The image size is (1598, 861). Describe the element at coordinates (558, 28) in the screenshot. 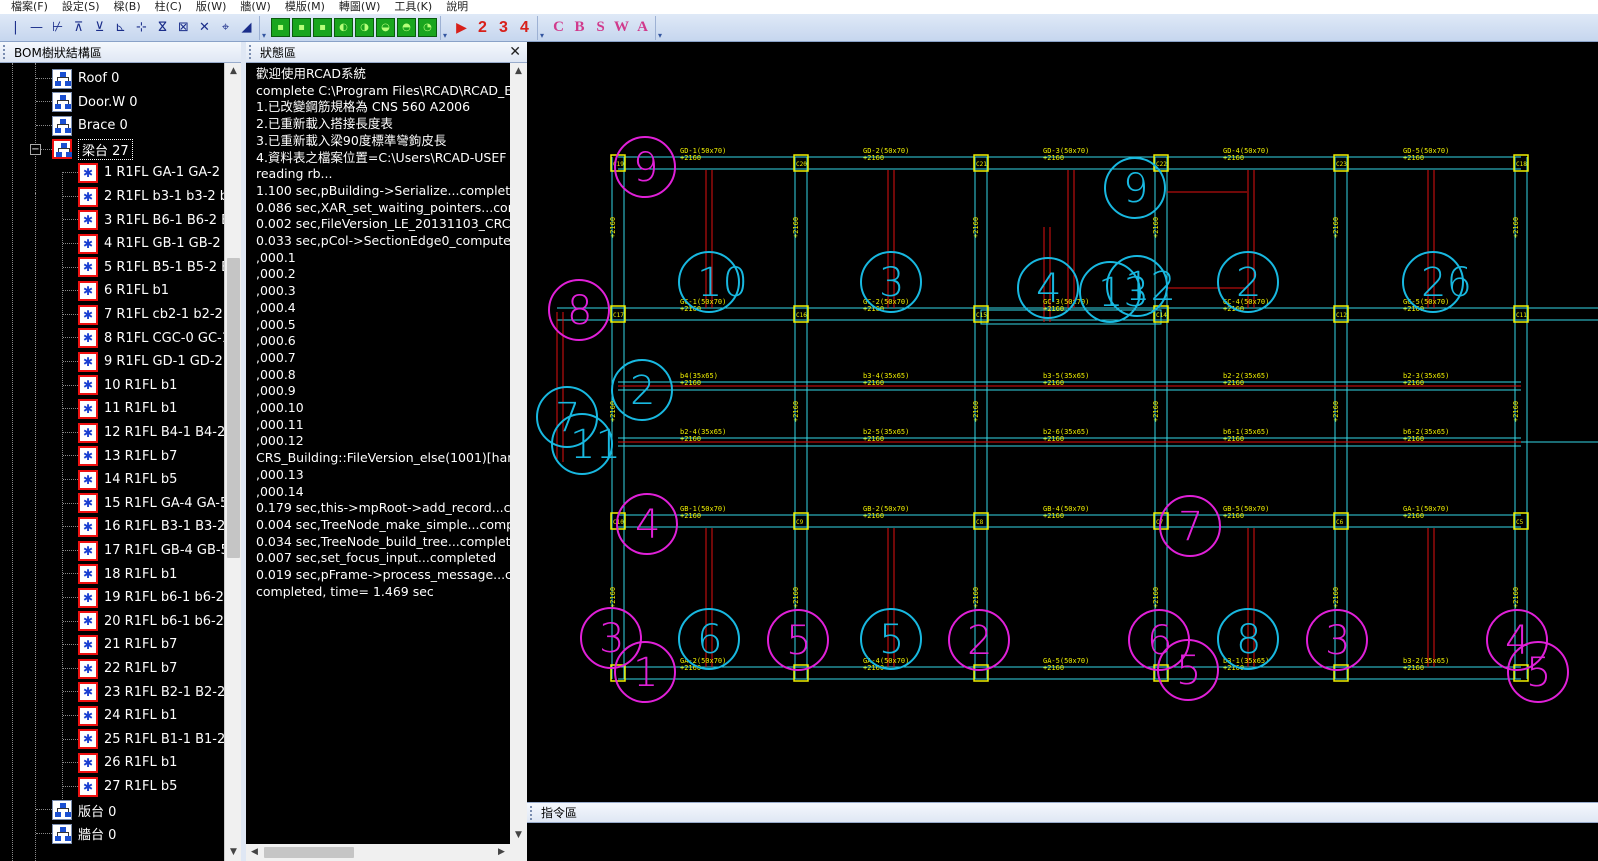

I see `element-type-button-C: C` at that location.